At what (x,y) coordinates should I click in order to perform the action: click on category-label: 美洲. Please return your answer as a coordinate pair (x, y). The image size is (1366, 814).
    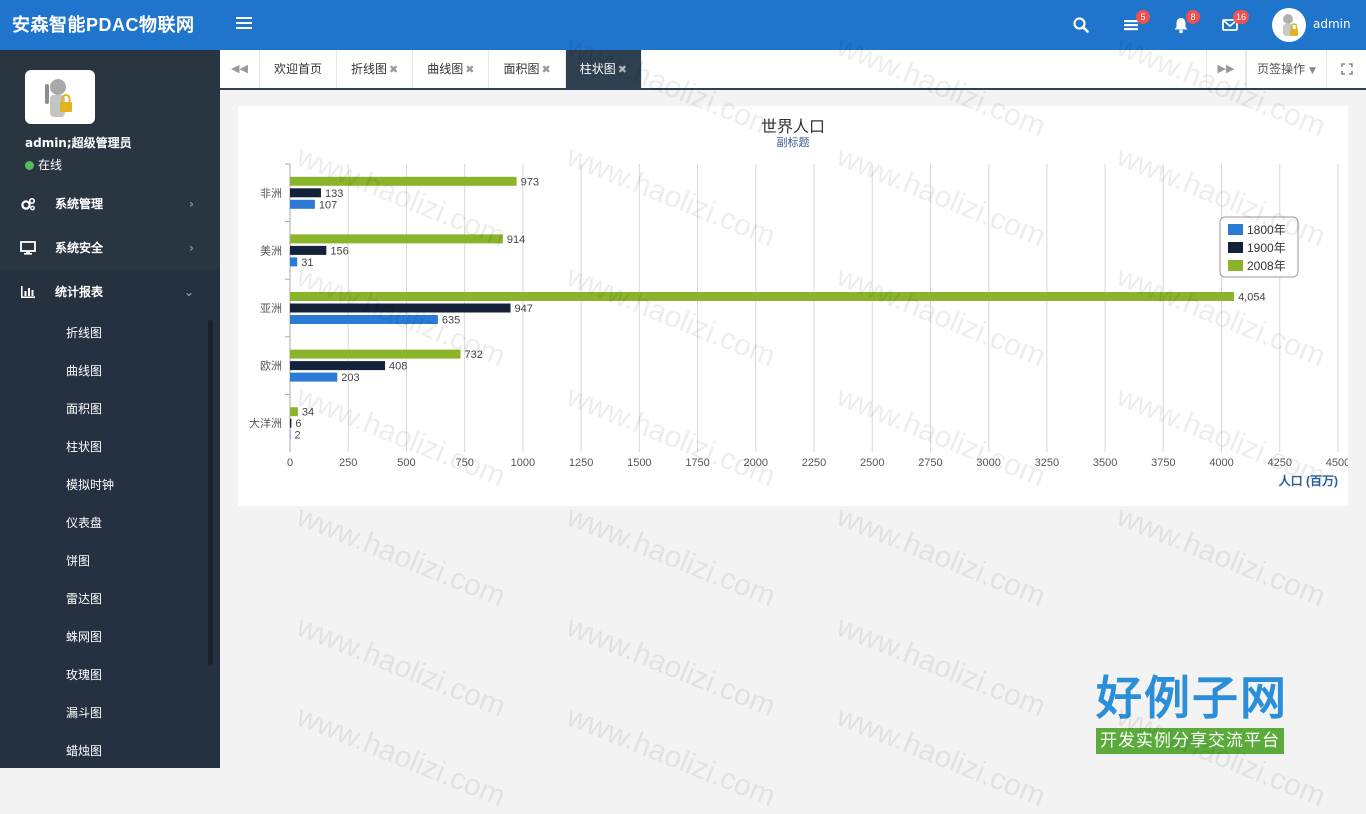
    Looking at the image, I should click on (271, 250).